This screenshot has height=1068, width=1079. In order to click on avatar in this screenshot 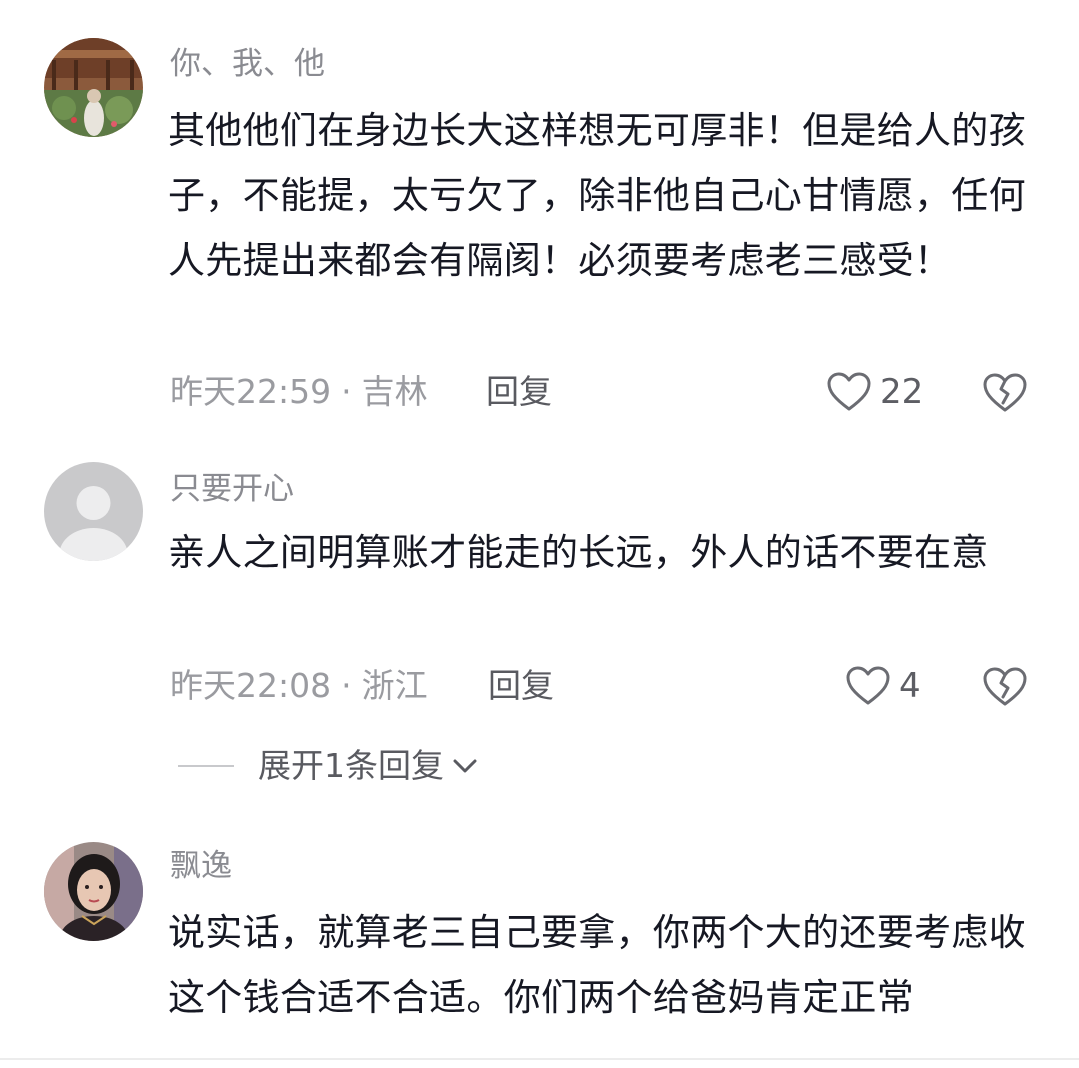, I will do `click(93, 891)`.